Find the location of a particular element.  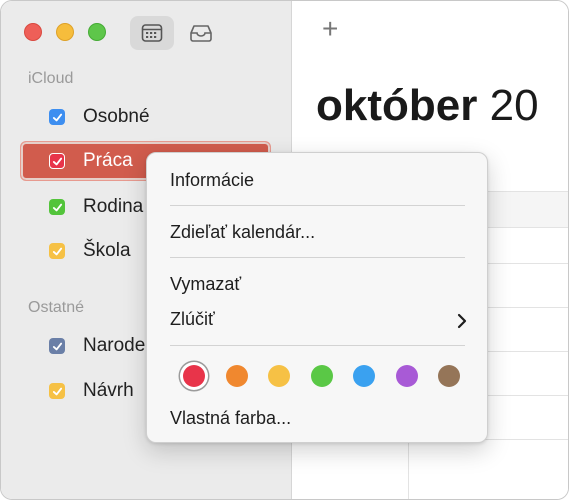

chevron-right-icon is located at coordinates (462, 323).